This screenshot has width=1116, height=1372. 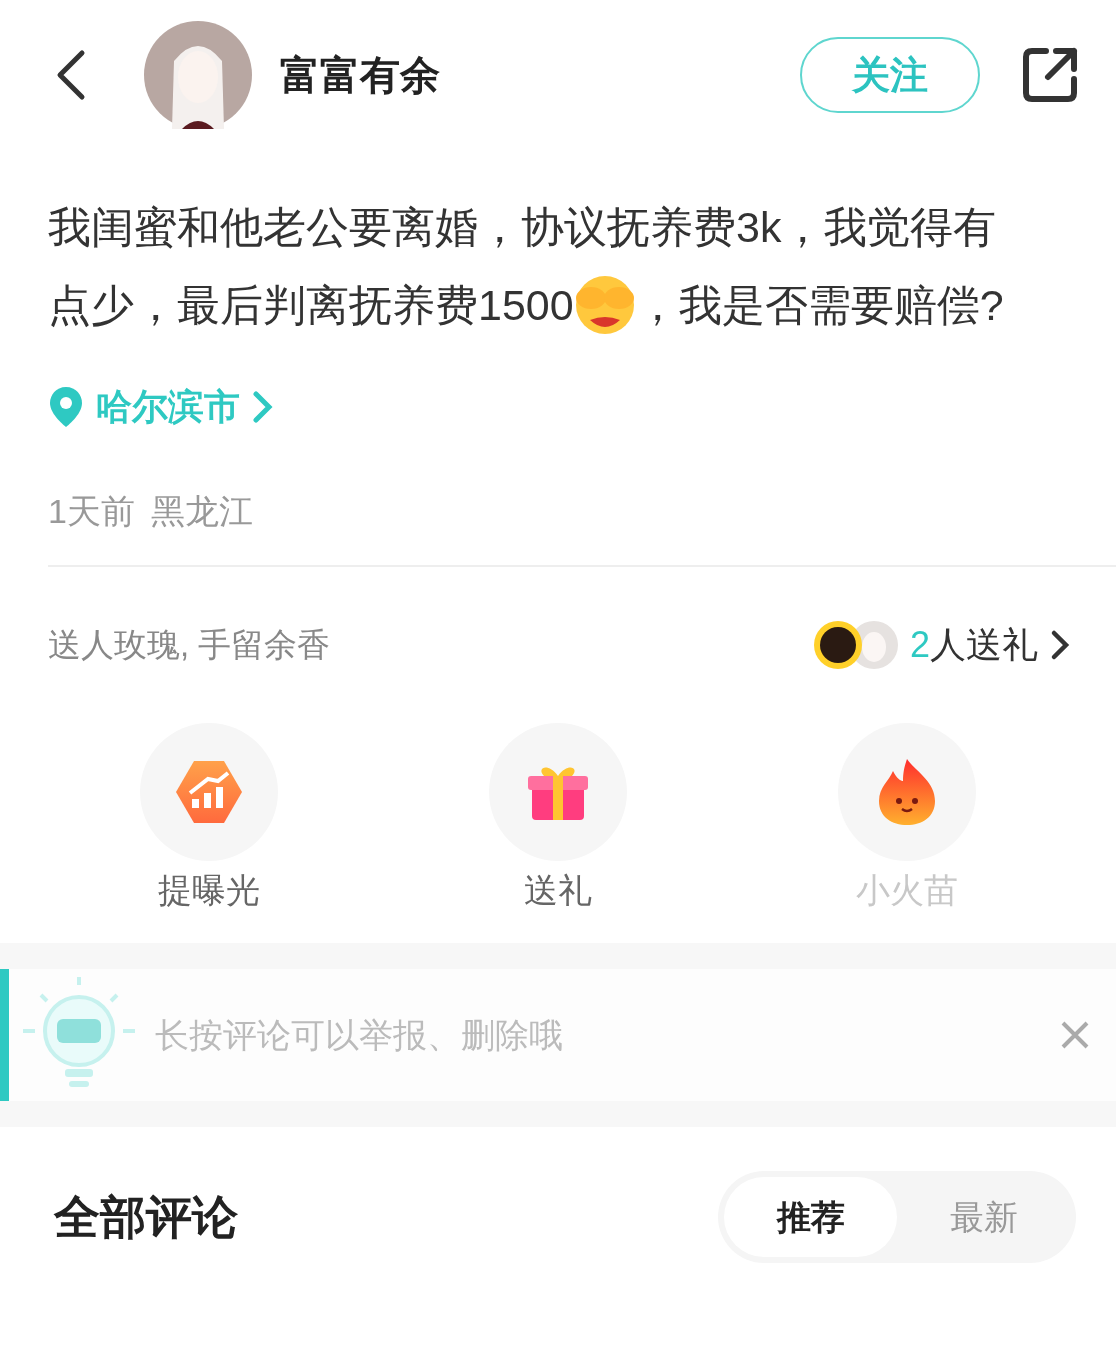 What do you see at coordinates (311, 305) in the screenshot?
I see `post-text: 点少，最后判离抚养费1500` at bounding box center [311, 305].